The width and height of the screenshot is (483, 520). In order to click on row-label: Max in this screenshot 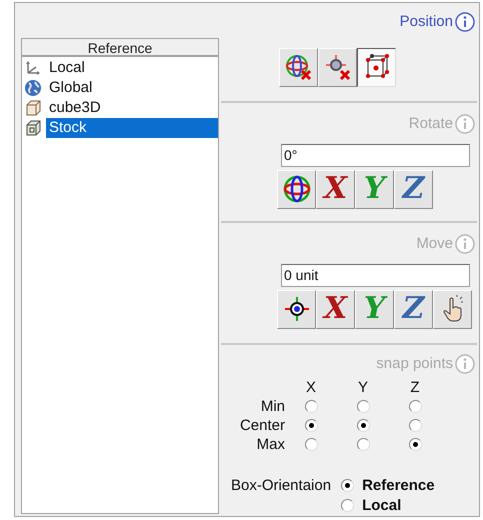, I will do `click(270, 444)`.